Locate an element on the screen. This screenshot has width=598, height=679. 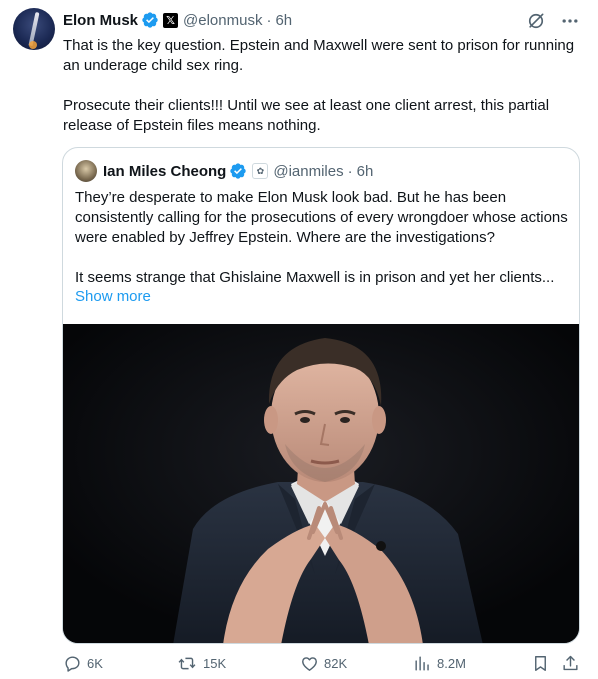
quote-header: Ian Miles Cheong ✿ @ianmiles · 6h is located at coordinates (224, 171).